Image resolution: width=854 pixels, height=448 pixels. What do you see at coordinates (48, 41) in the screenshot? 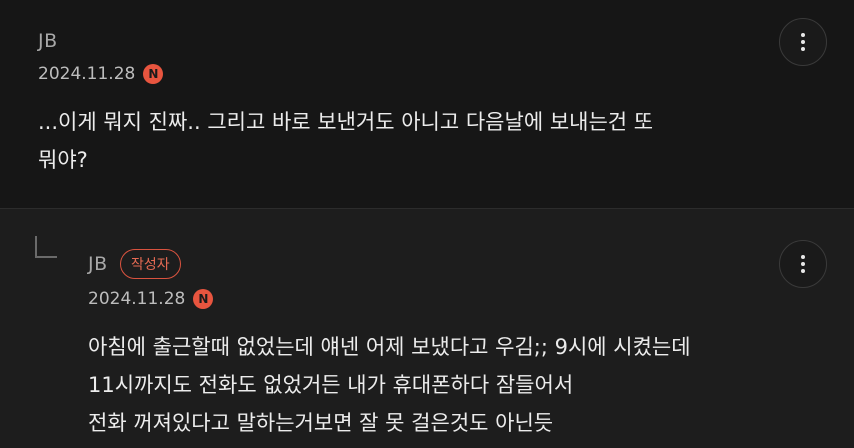
I see `comment-author: JB` at bounding box center [48, 41].